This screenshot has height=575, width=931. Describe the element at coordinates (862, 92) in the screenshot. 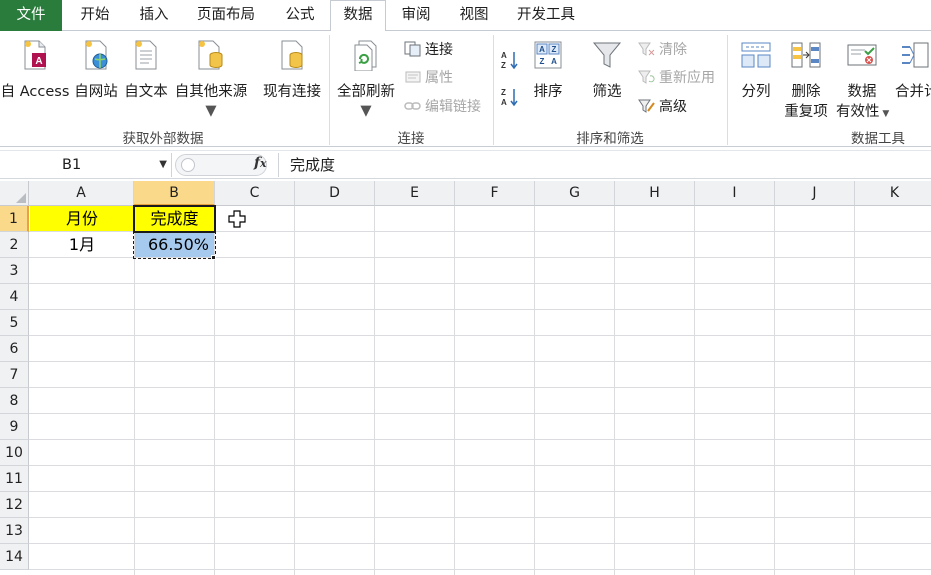

I see `data-validation-label-1: 数据` at that location.